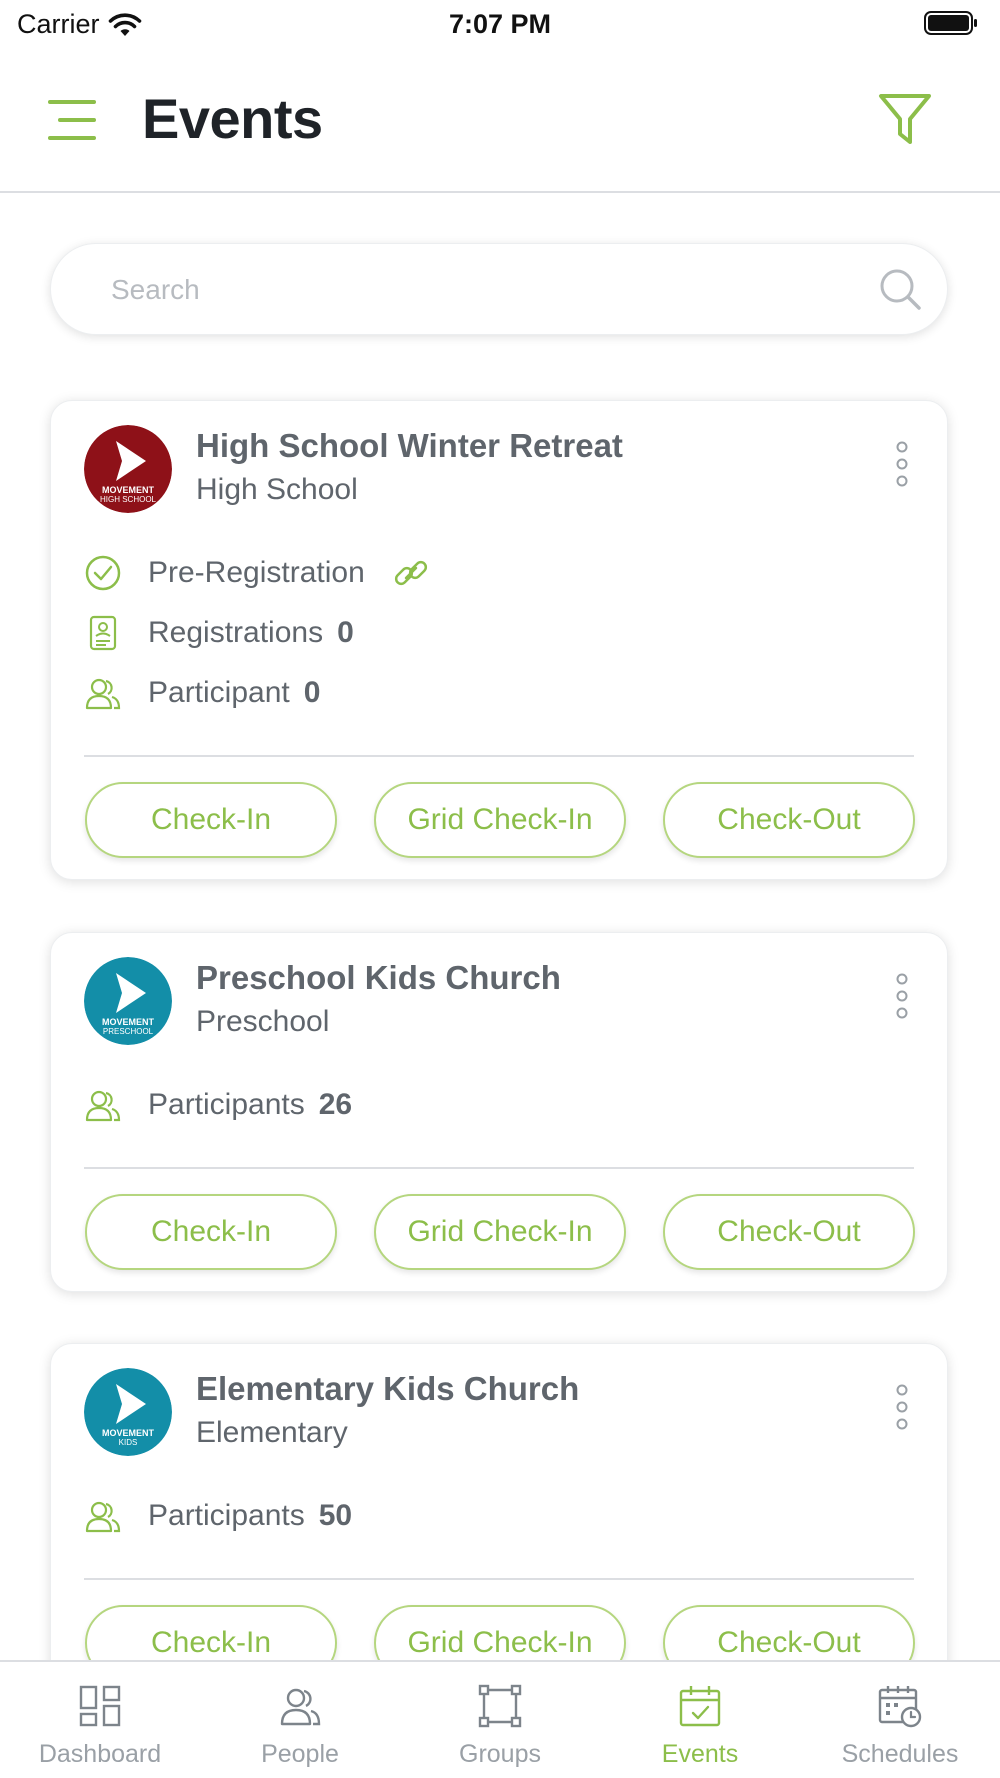 Image resolution: width=1000 pixels, height=1778 pixels. What do you see at coordinates (950, 23) in the screenshot?
I see `battery-icon` at bounding box center [950, 23].